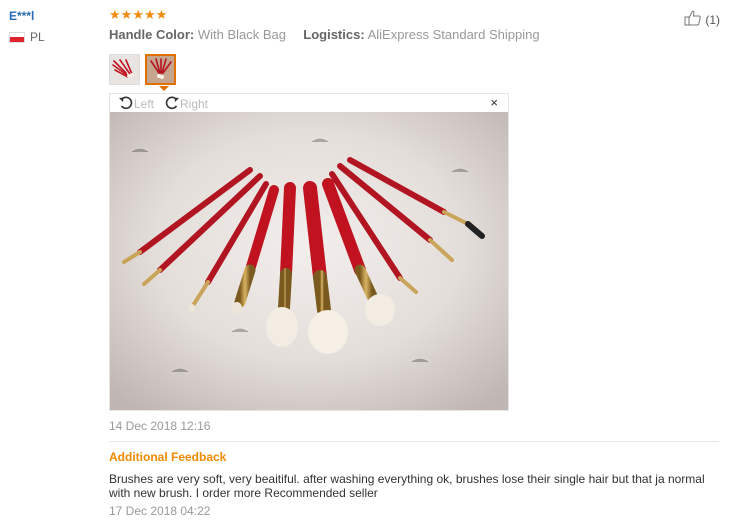 This screenshot has width=732, height=524. What do you see at coordinates (144, 104) in the screenshot?
I see `rotate-left-label: Left` at bounding box center [144, 104].